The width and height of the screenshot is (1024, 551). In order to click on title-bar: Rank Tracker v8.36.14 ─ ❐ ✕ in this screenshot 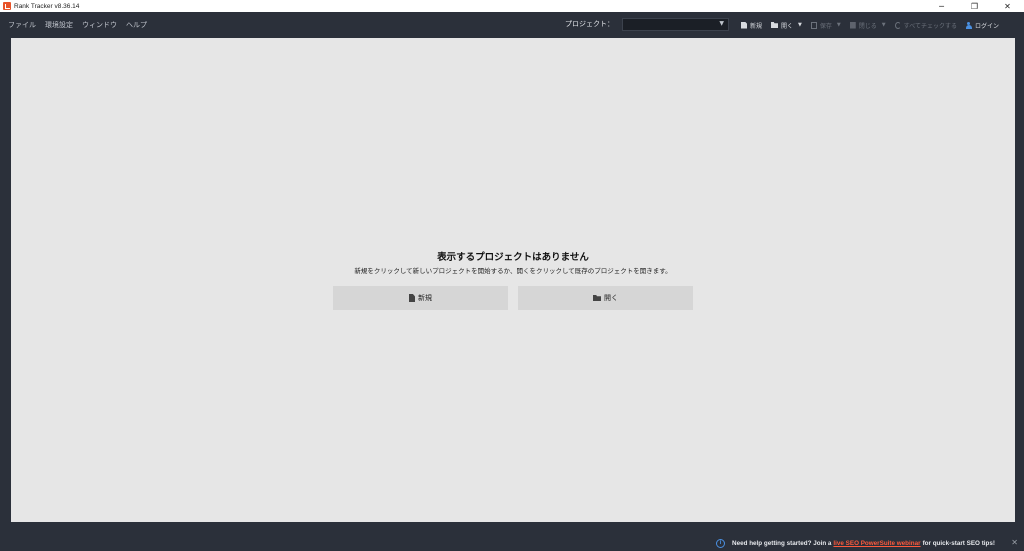, I will do `click(512, 6)`.